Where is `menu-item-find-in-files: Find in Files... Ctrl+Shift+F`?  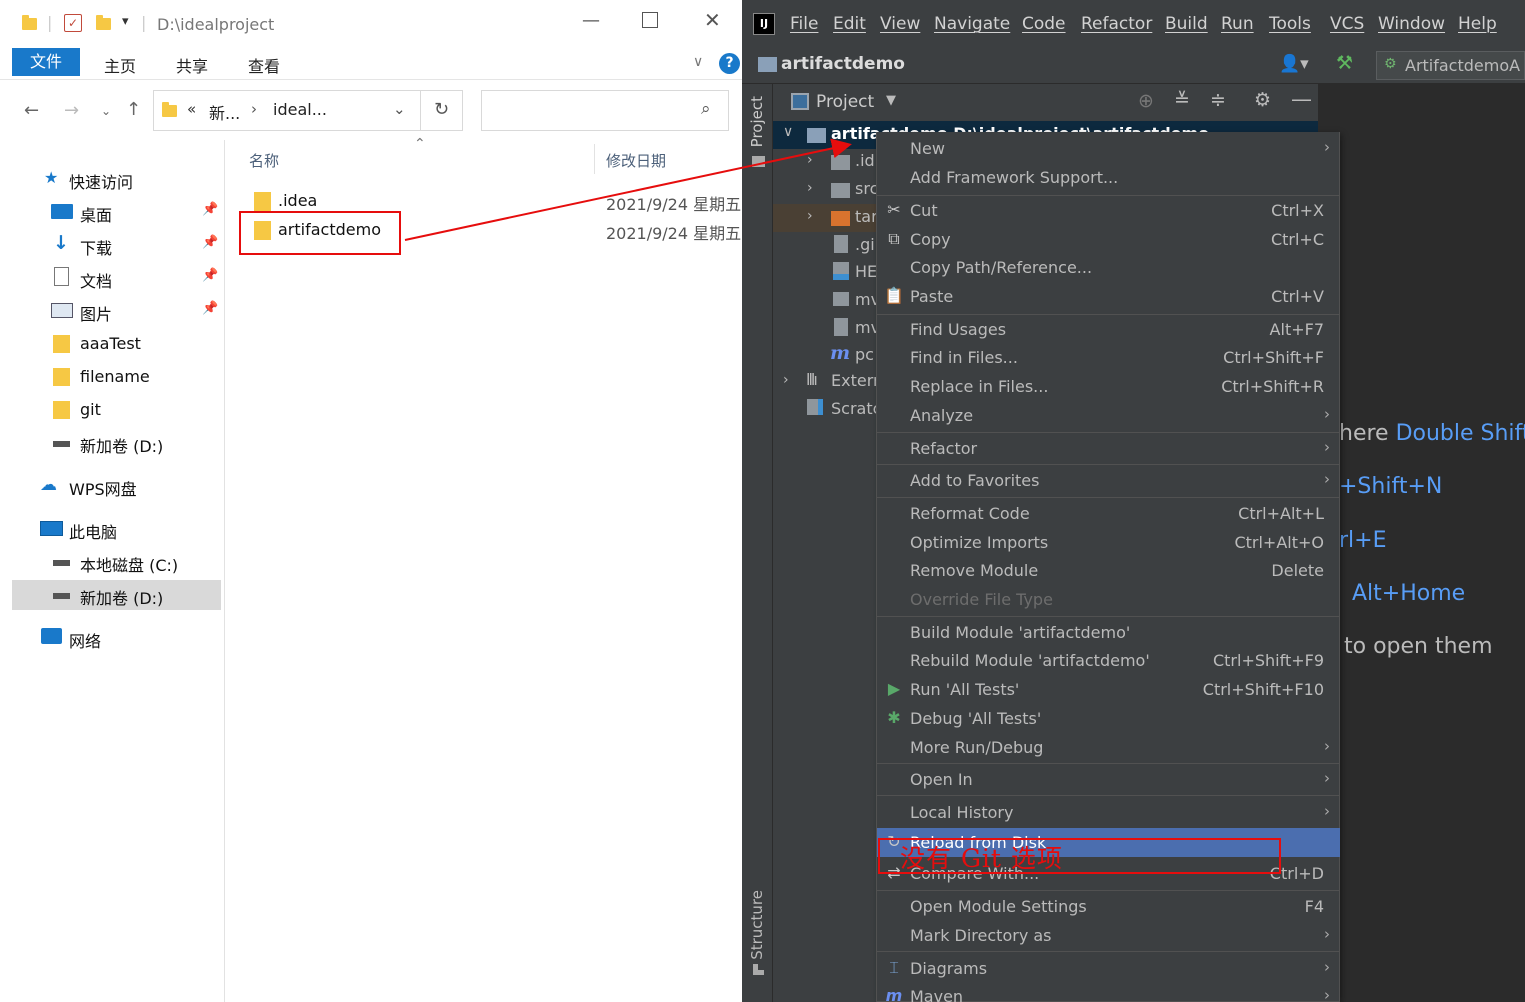
menu-item-find-in-files: Find in Files... Ctrl+Shift+F is located at coordinates (1108, 357).